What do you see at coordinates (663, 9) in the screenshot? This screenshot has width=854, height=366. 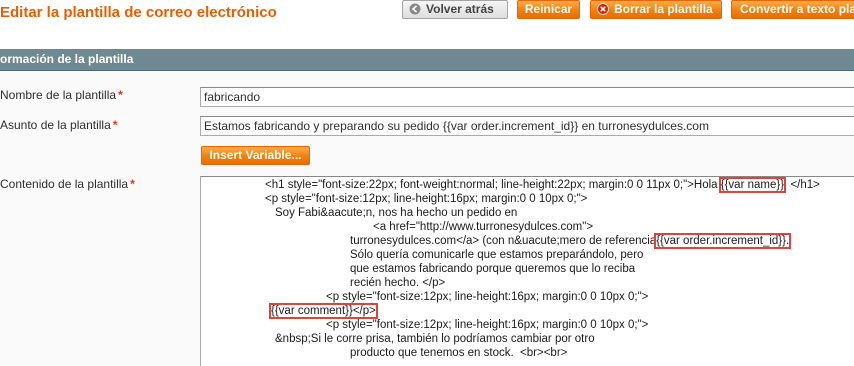 I see `delete-button-label: Borrar la plantilla` at bounding box center [663, 9].